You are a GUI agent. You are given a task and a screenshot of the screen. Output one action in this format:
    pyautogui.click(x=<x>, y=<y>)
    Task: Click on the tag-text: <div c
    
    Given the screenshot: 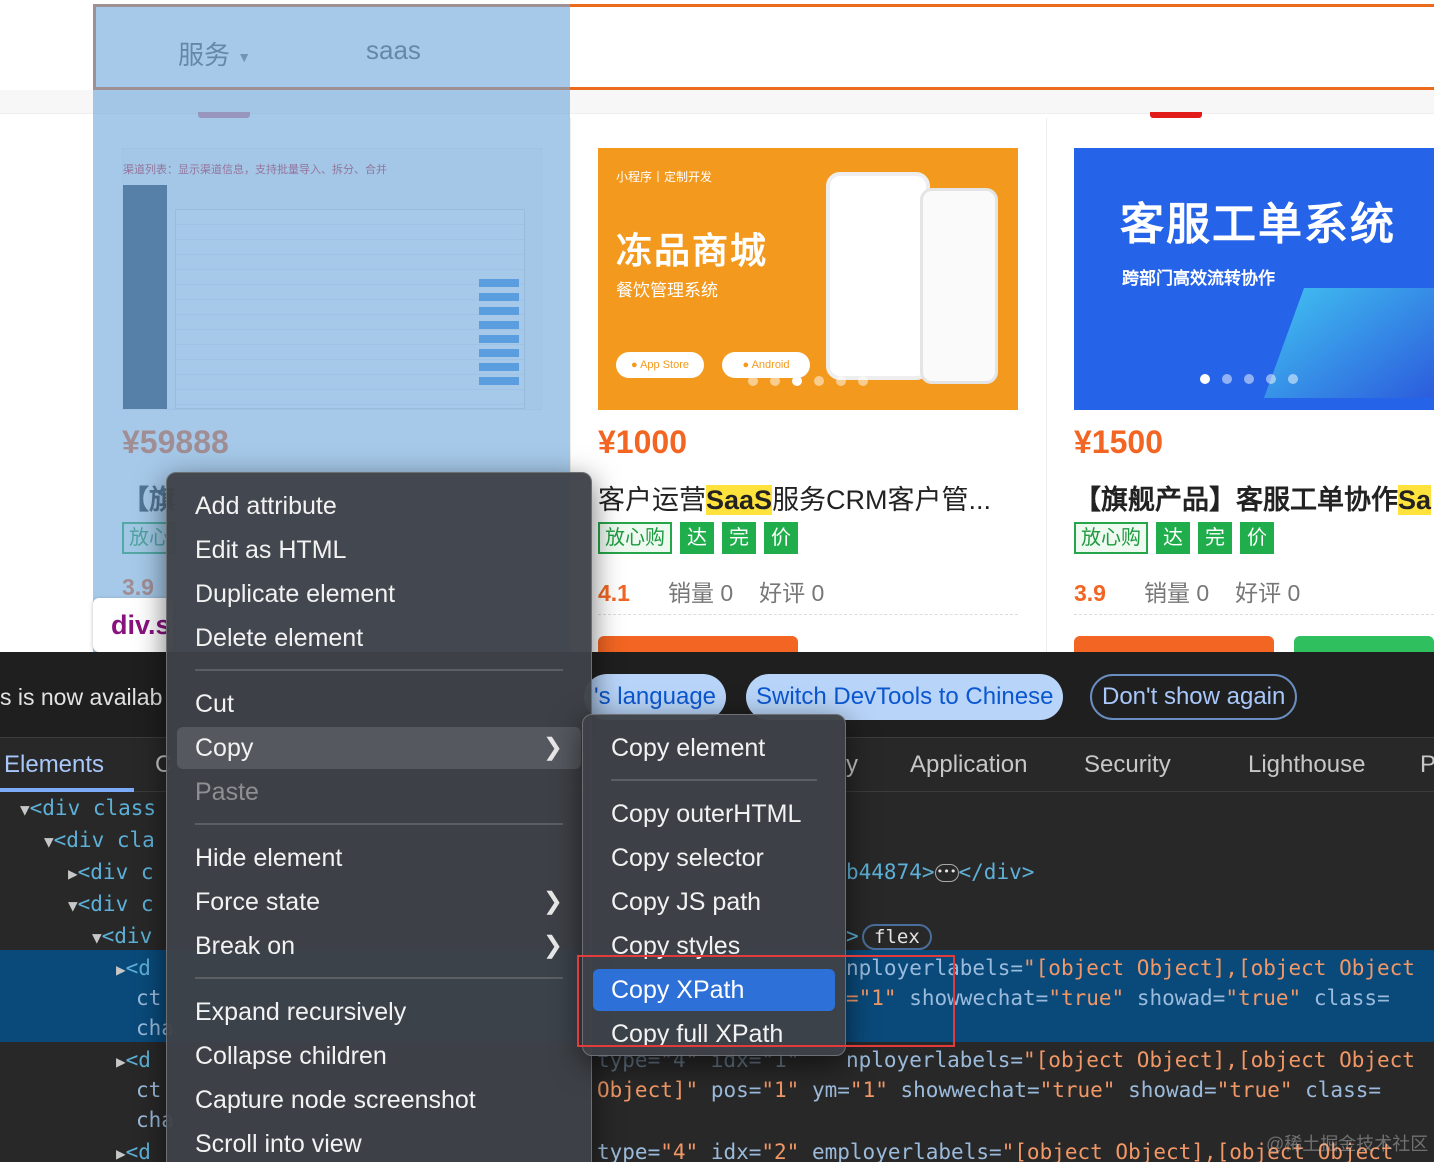 What is the action you would take?
    pyautogui.click(x=115, y=872)
    